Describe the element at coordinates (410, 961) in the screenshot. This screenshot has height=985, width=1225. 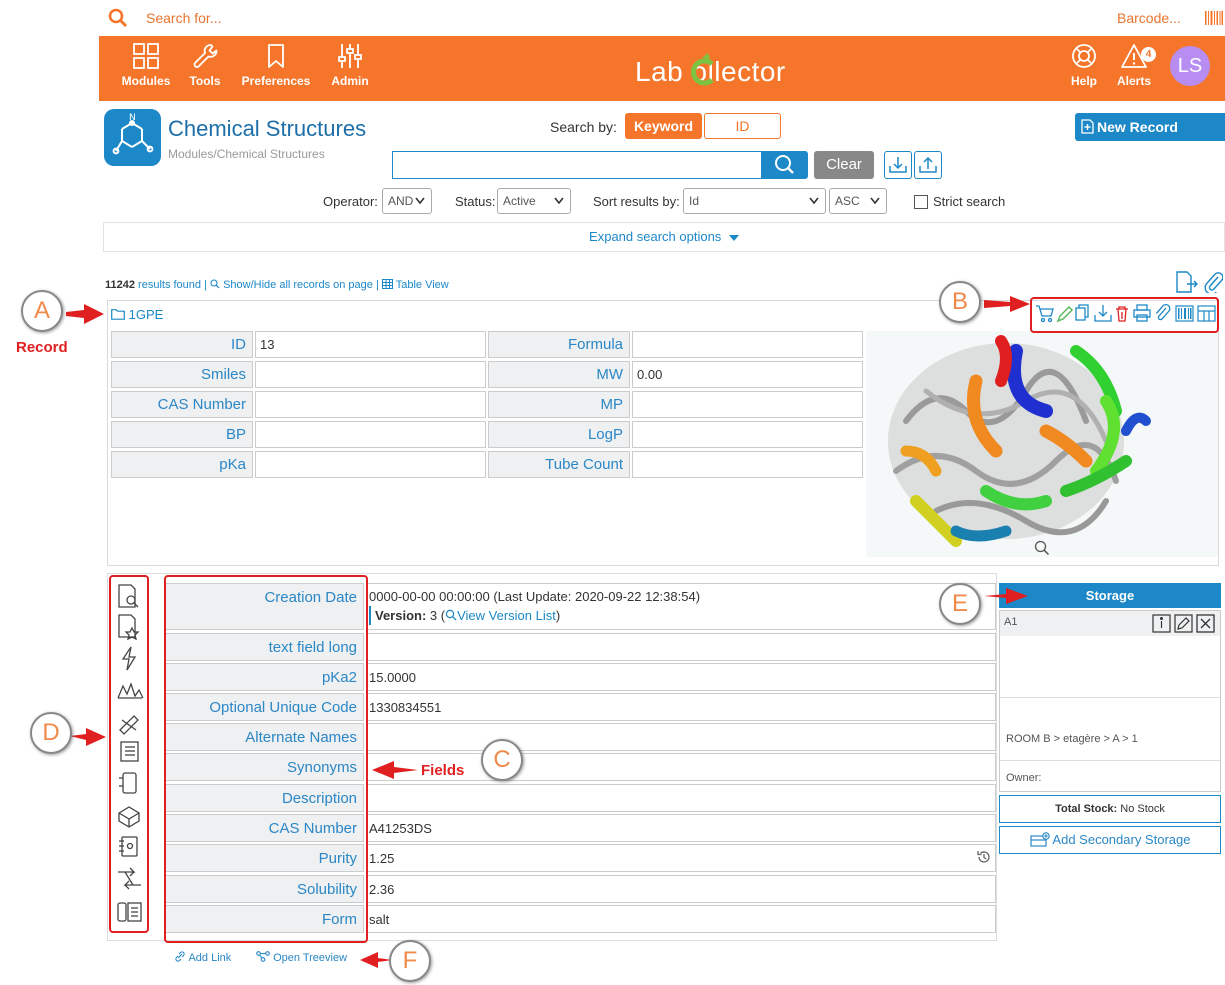
I see `annotation-marker-f: F` at that location.